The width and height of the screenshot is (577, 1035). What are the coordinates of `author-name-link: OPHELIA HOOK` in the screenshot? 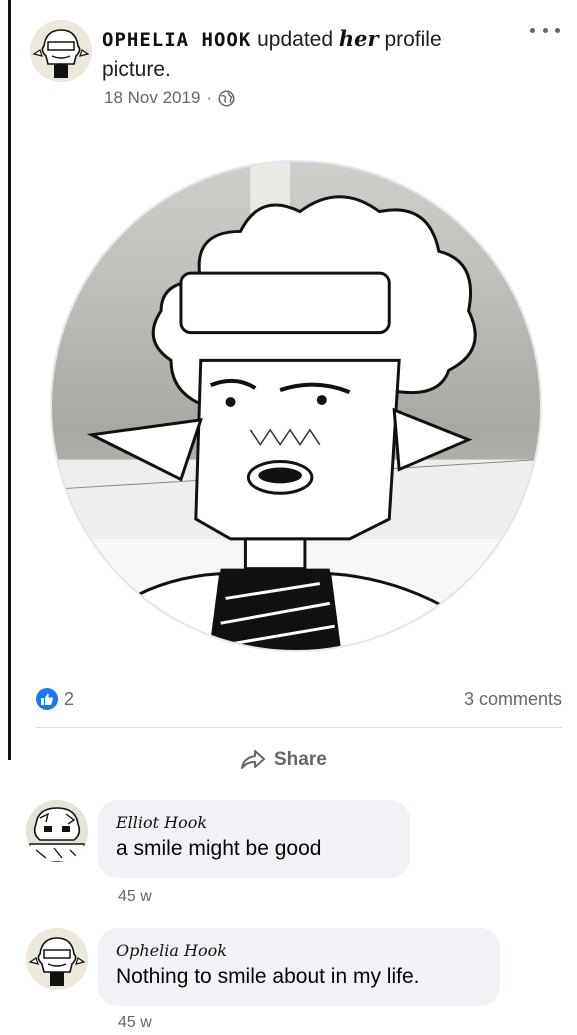 It's located at (176, 40).